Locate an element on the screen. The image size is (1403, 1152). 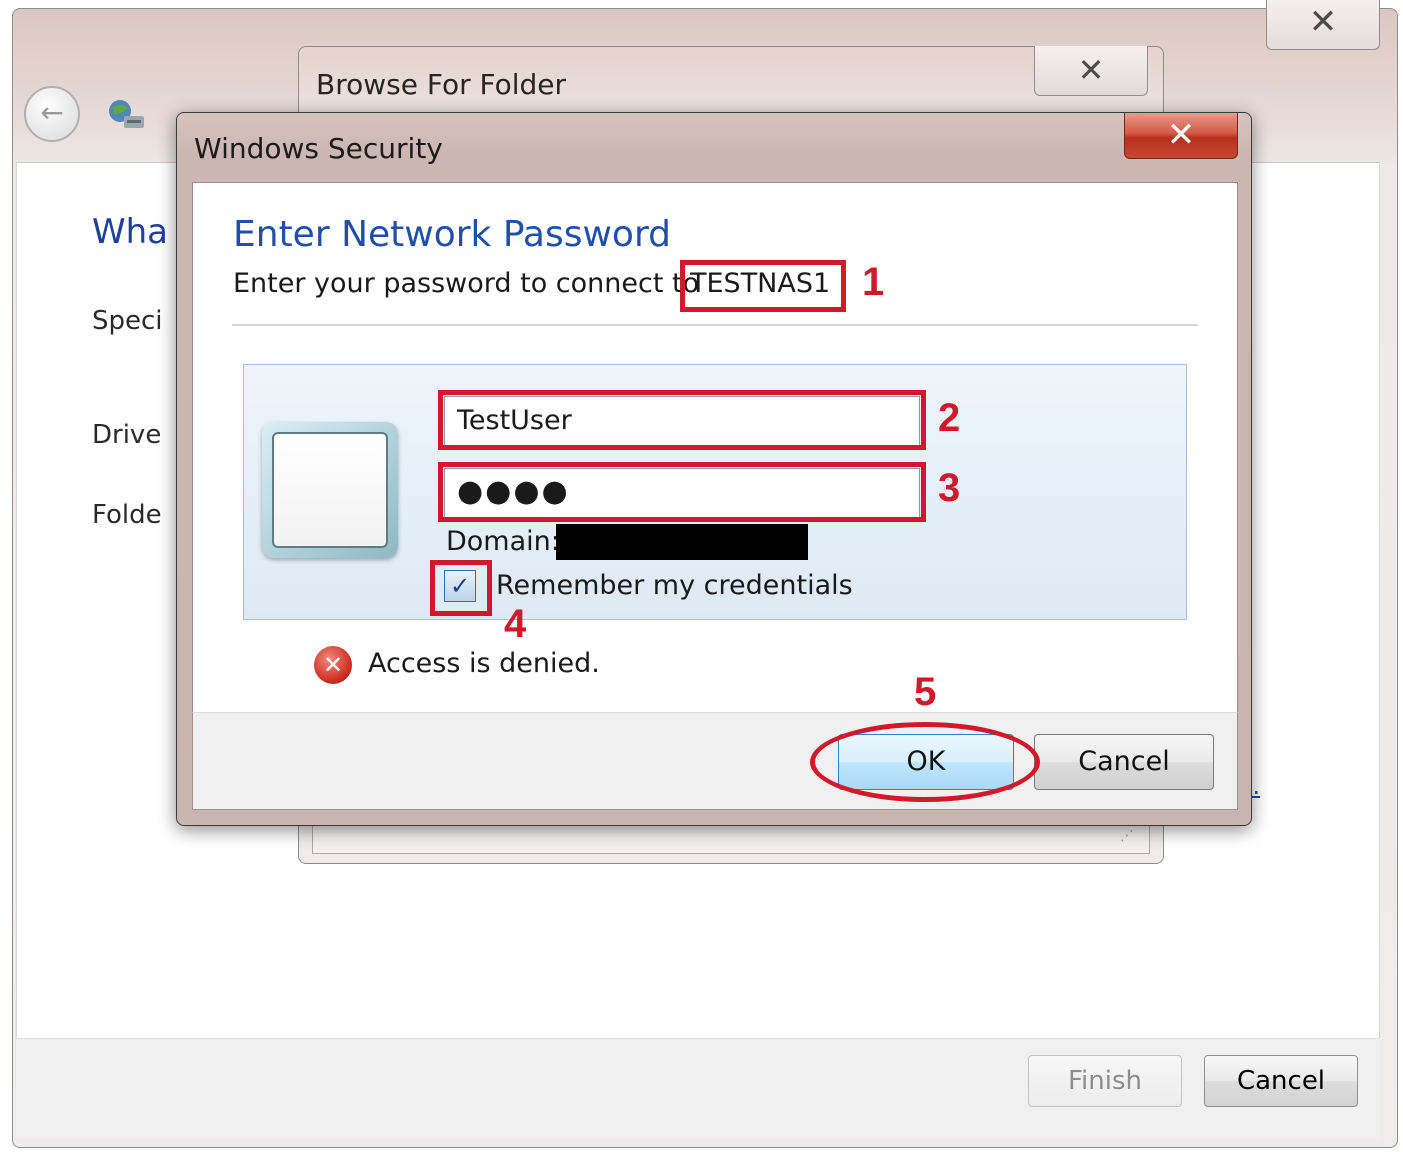
back-arrow-icon: ← is located at coordinates (52, 112).